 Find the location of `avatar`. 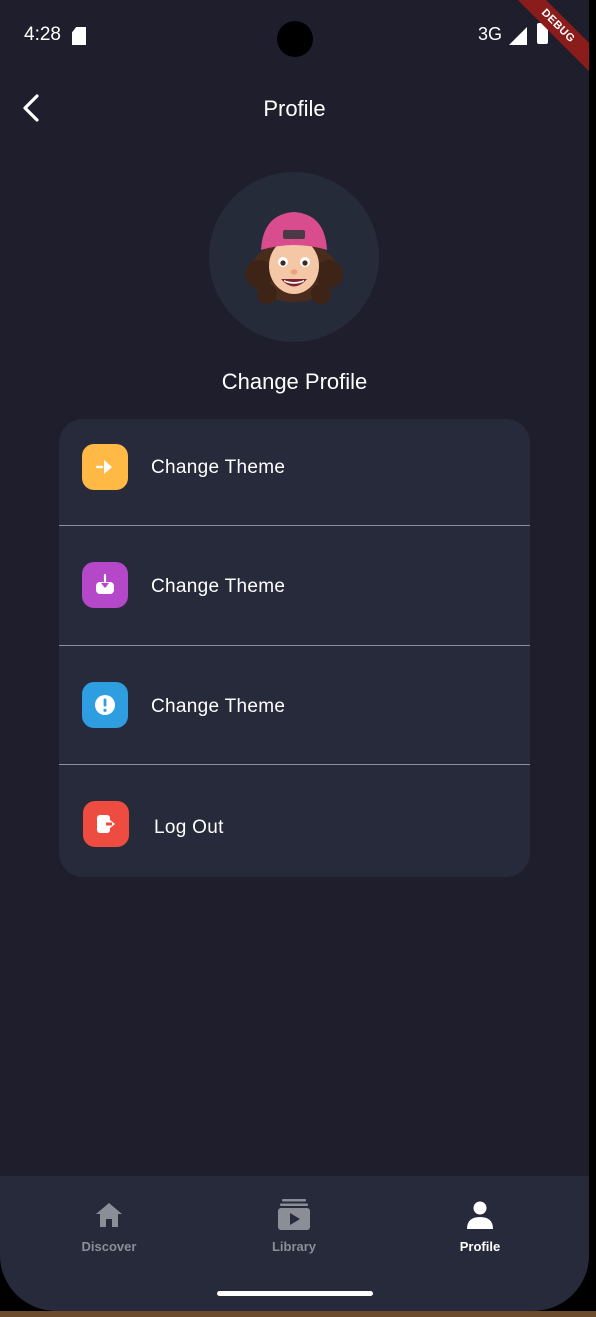

avatar is located at coordinates (294, 257).